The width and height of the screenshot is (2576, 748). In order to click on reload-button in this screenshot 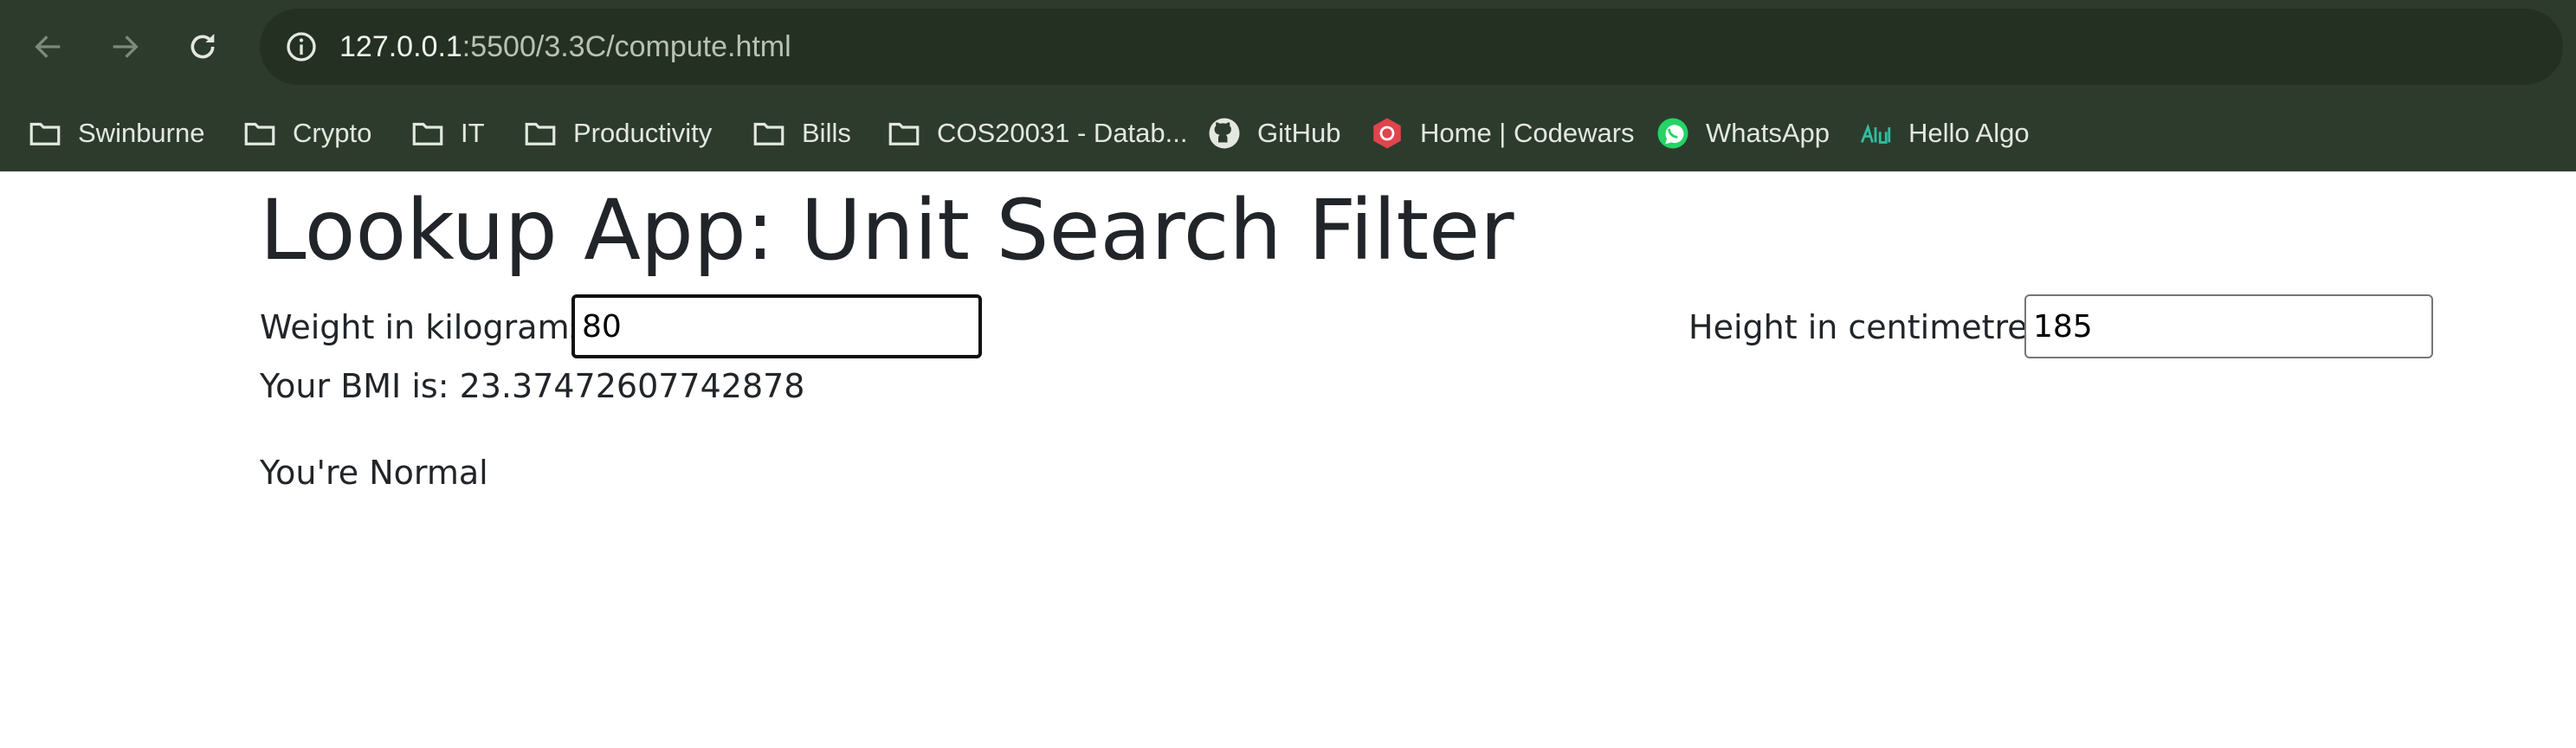, I will do `click(203, 46)`.